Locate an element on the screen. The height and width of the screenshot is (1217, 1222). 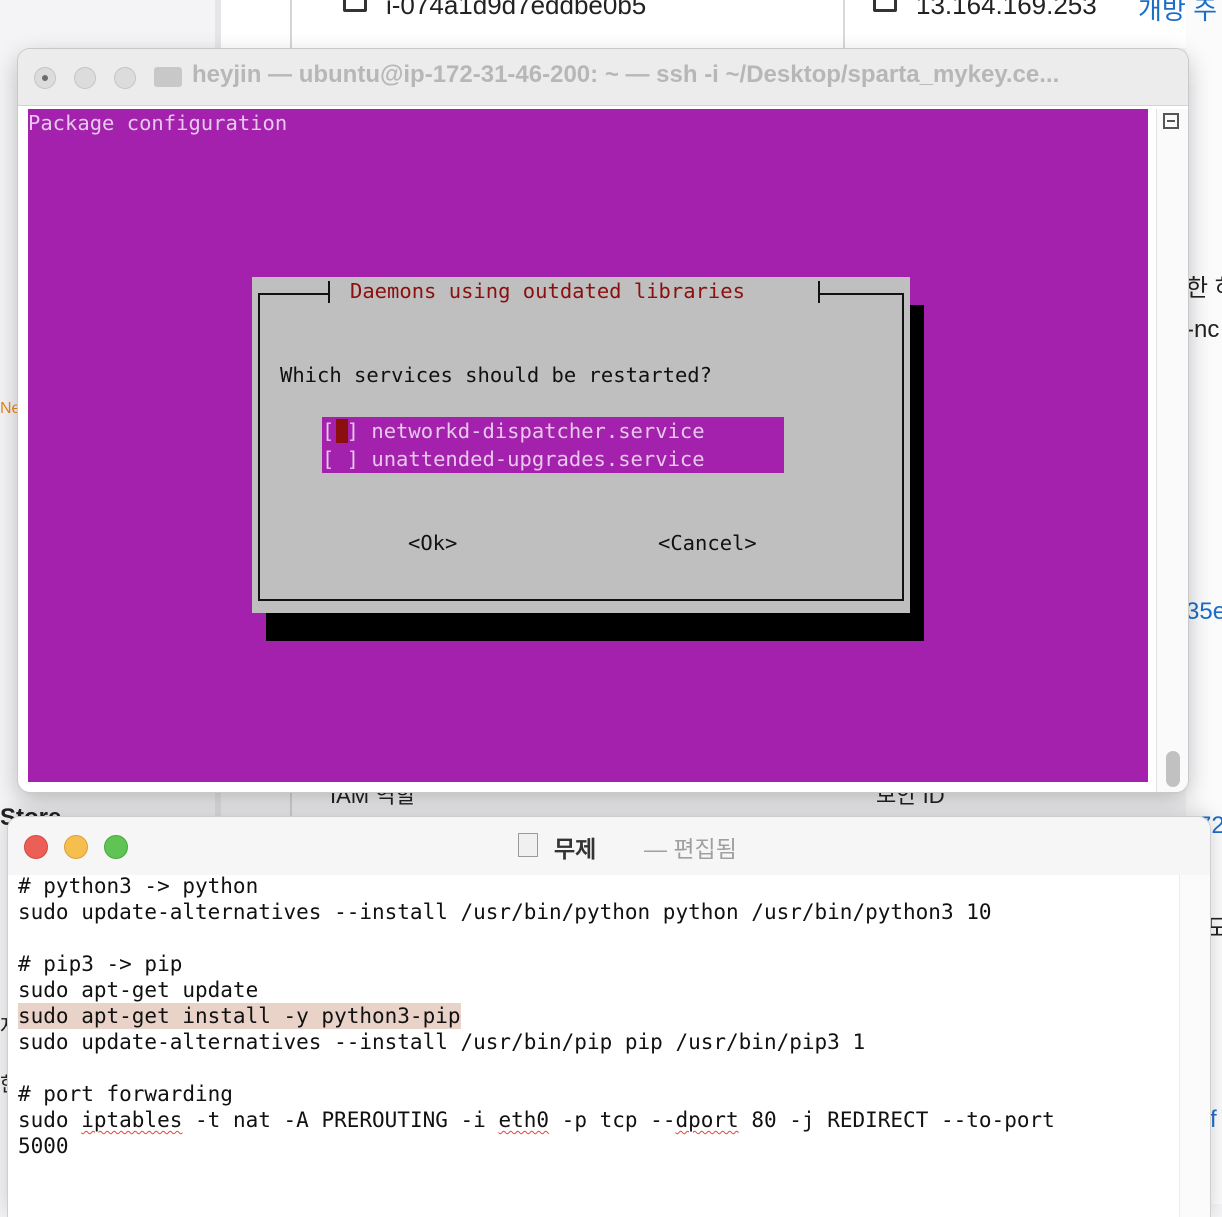
terminal-scrollbar is located at coordinates (1172, 450).